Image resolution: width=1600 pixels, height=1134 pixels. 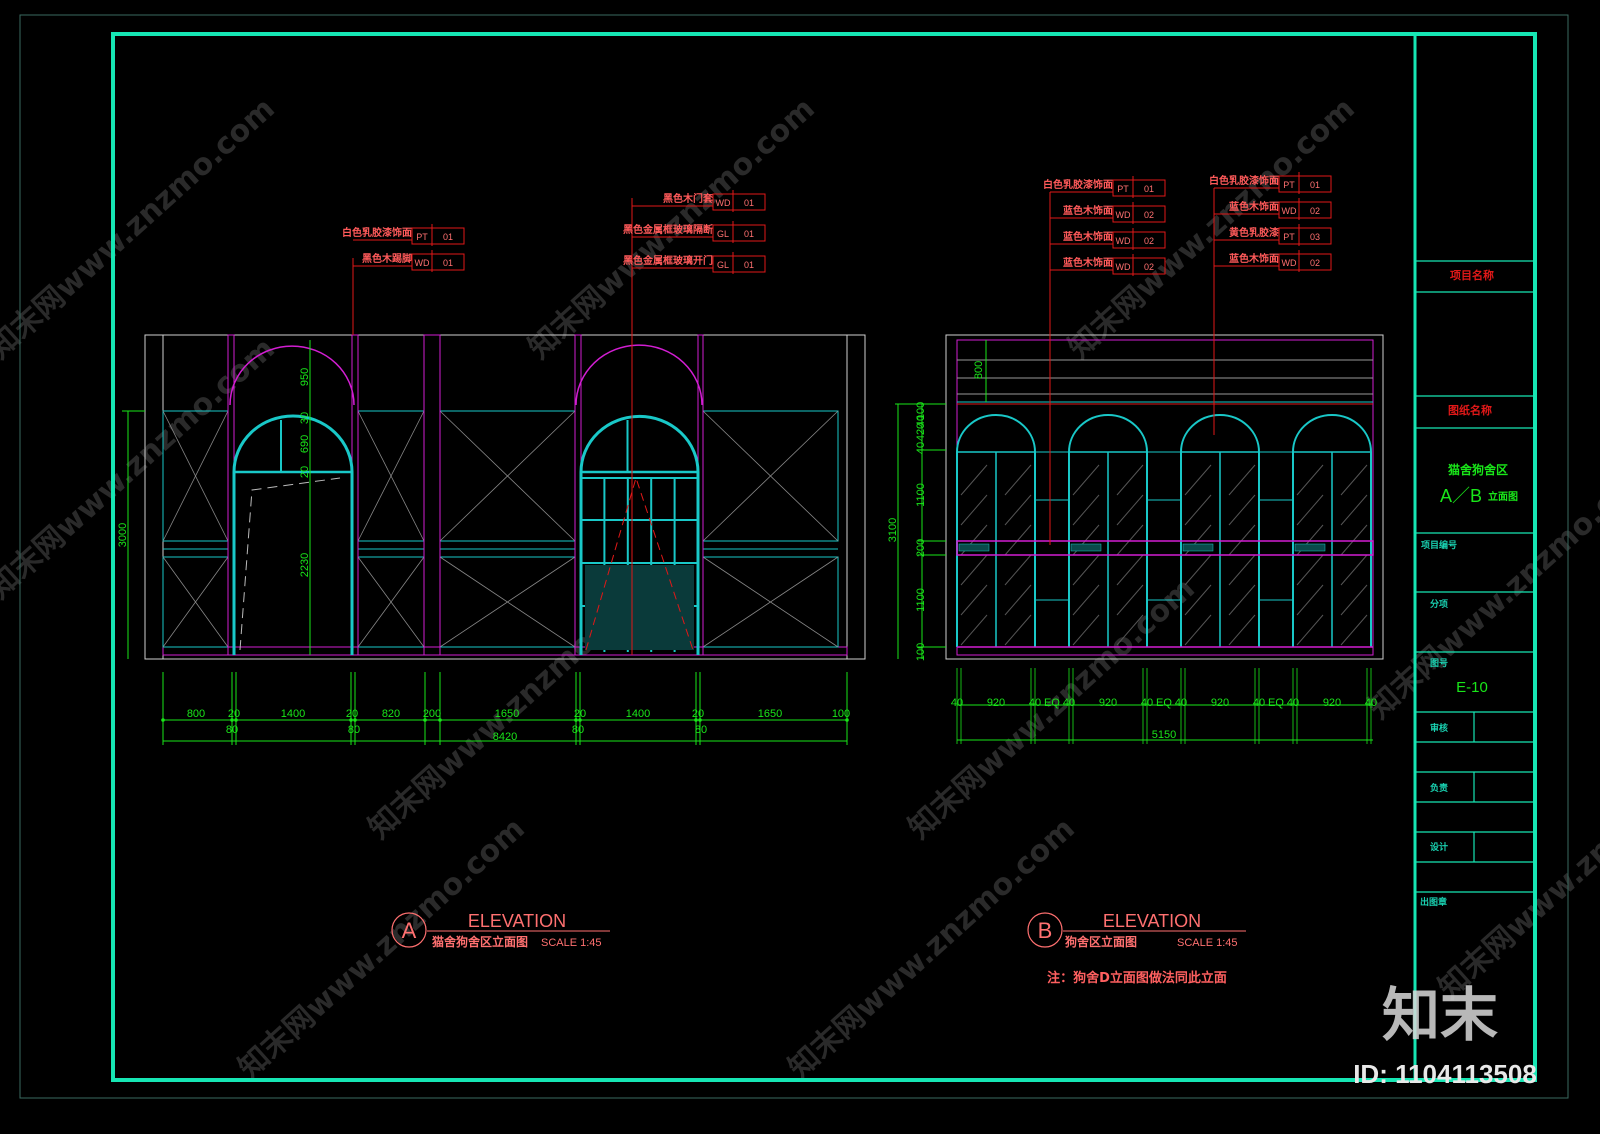 What do you see at coordinates (505, 737) in the screenshot?
I see `total-width-label: 8420` at bounding box center [505, 737].